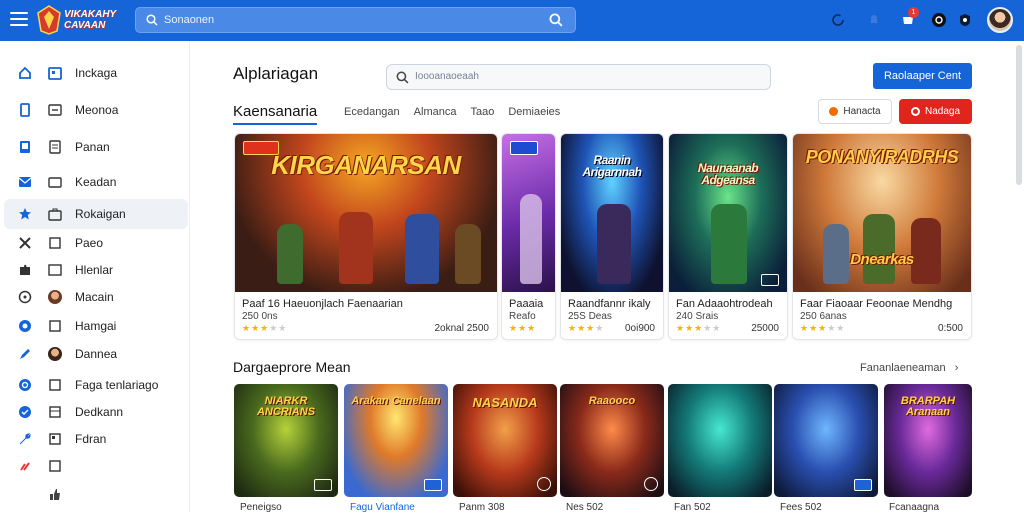 This screenshot has width=1024, height=513. I want to click on sidebar-item-11: Dedkann, so click(96, 412).